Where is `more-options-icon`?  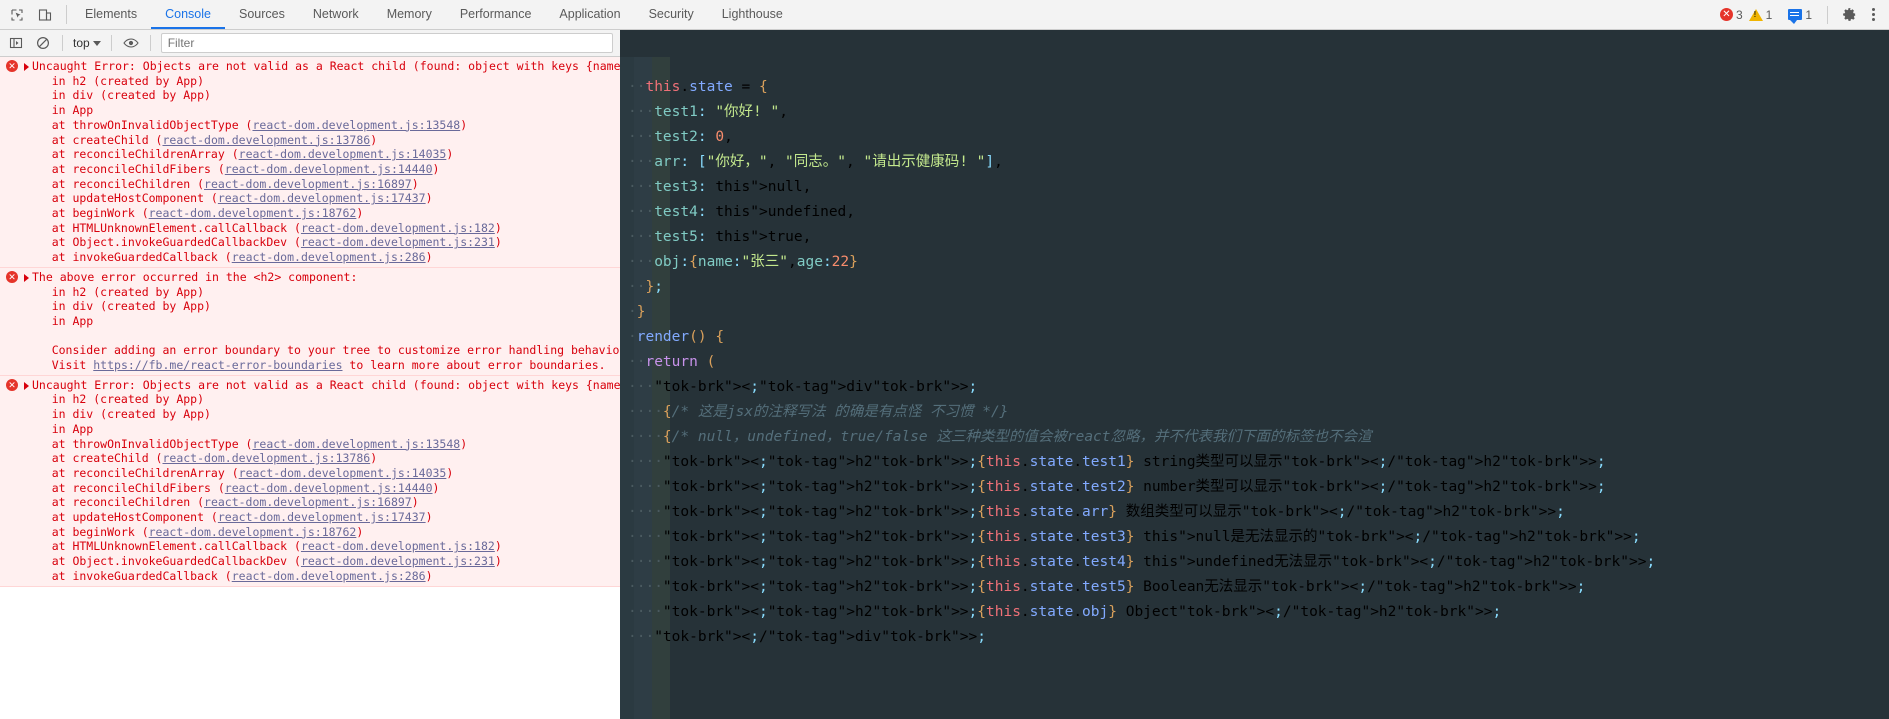 more-options-icon is located at coordinates (1873, 14).